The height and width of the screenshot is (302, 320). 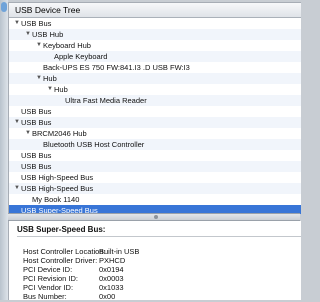 What do you see at coordinates (56, 199) in the screenshot?
I see `tree-row-label: My Book 1140` at bounding box center [56, 199].